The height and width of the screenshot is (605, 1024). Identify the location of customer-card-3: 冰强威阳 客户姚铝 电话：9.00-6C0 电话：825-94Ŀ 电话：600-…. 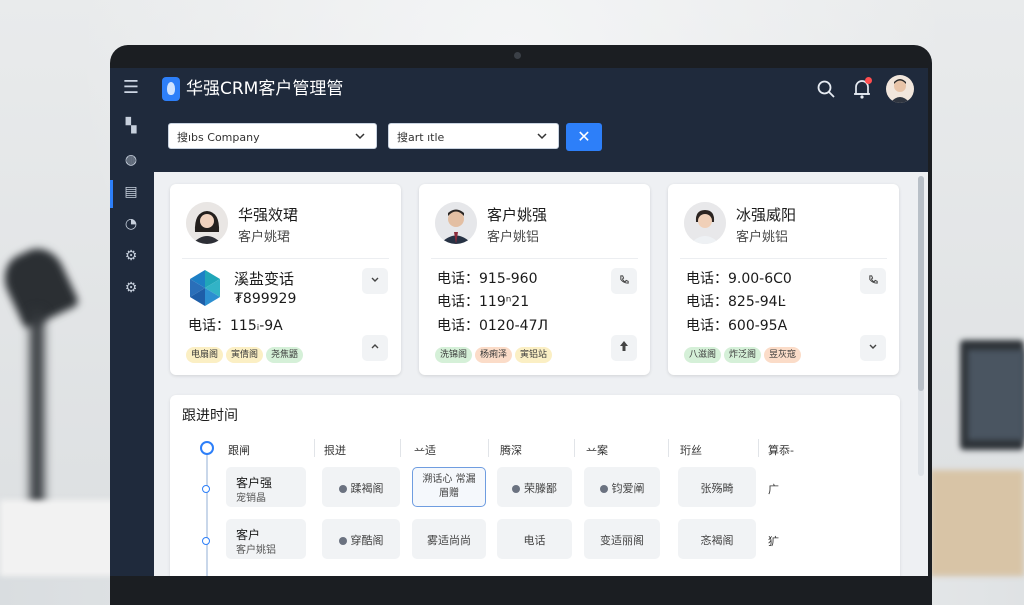
(783, 279).